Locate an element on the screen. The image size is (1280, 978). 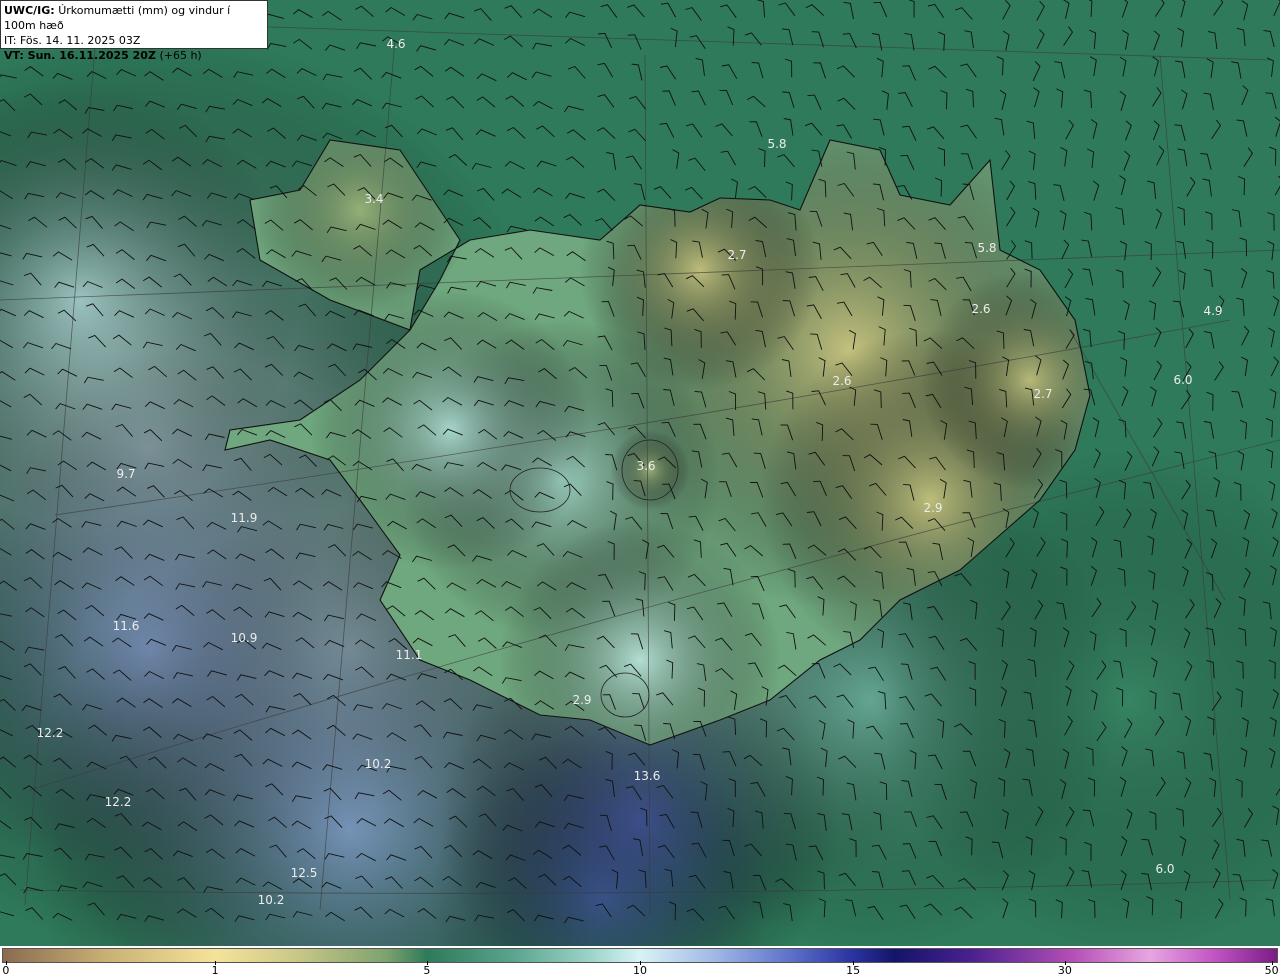
colorbar-tick-label: 30 is located at coordinates (1064, 970).